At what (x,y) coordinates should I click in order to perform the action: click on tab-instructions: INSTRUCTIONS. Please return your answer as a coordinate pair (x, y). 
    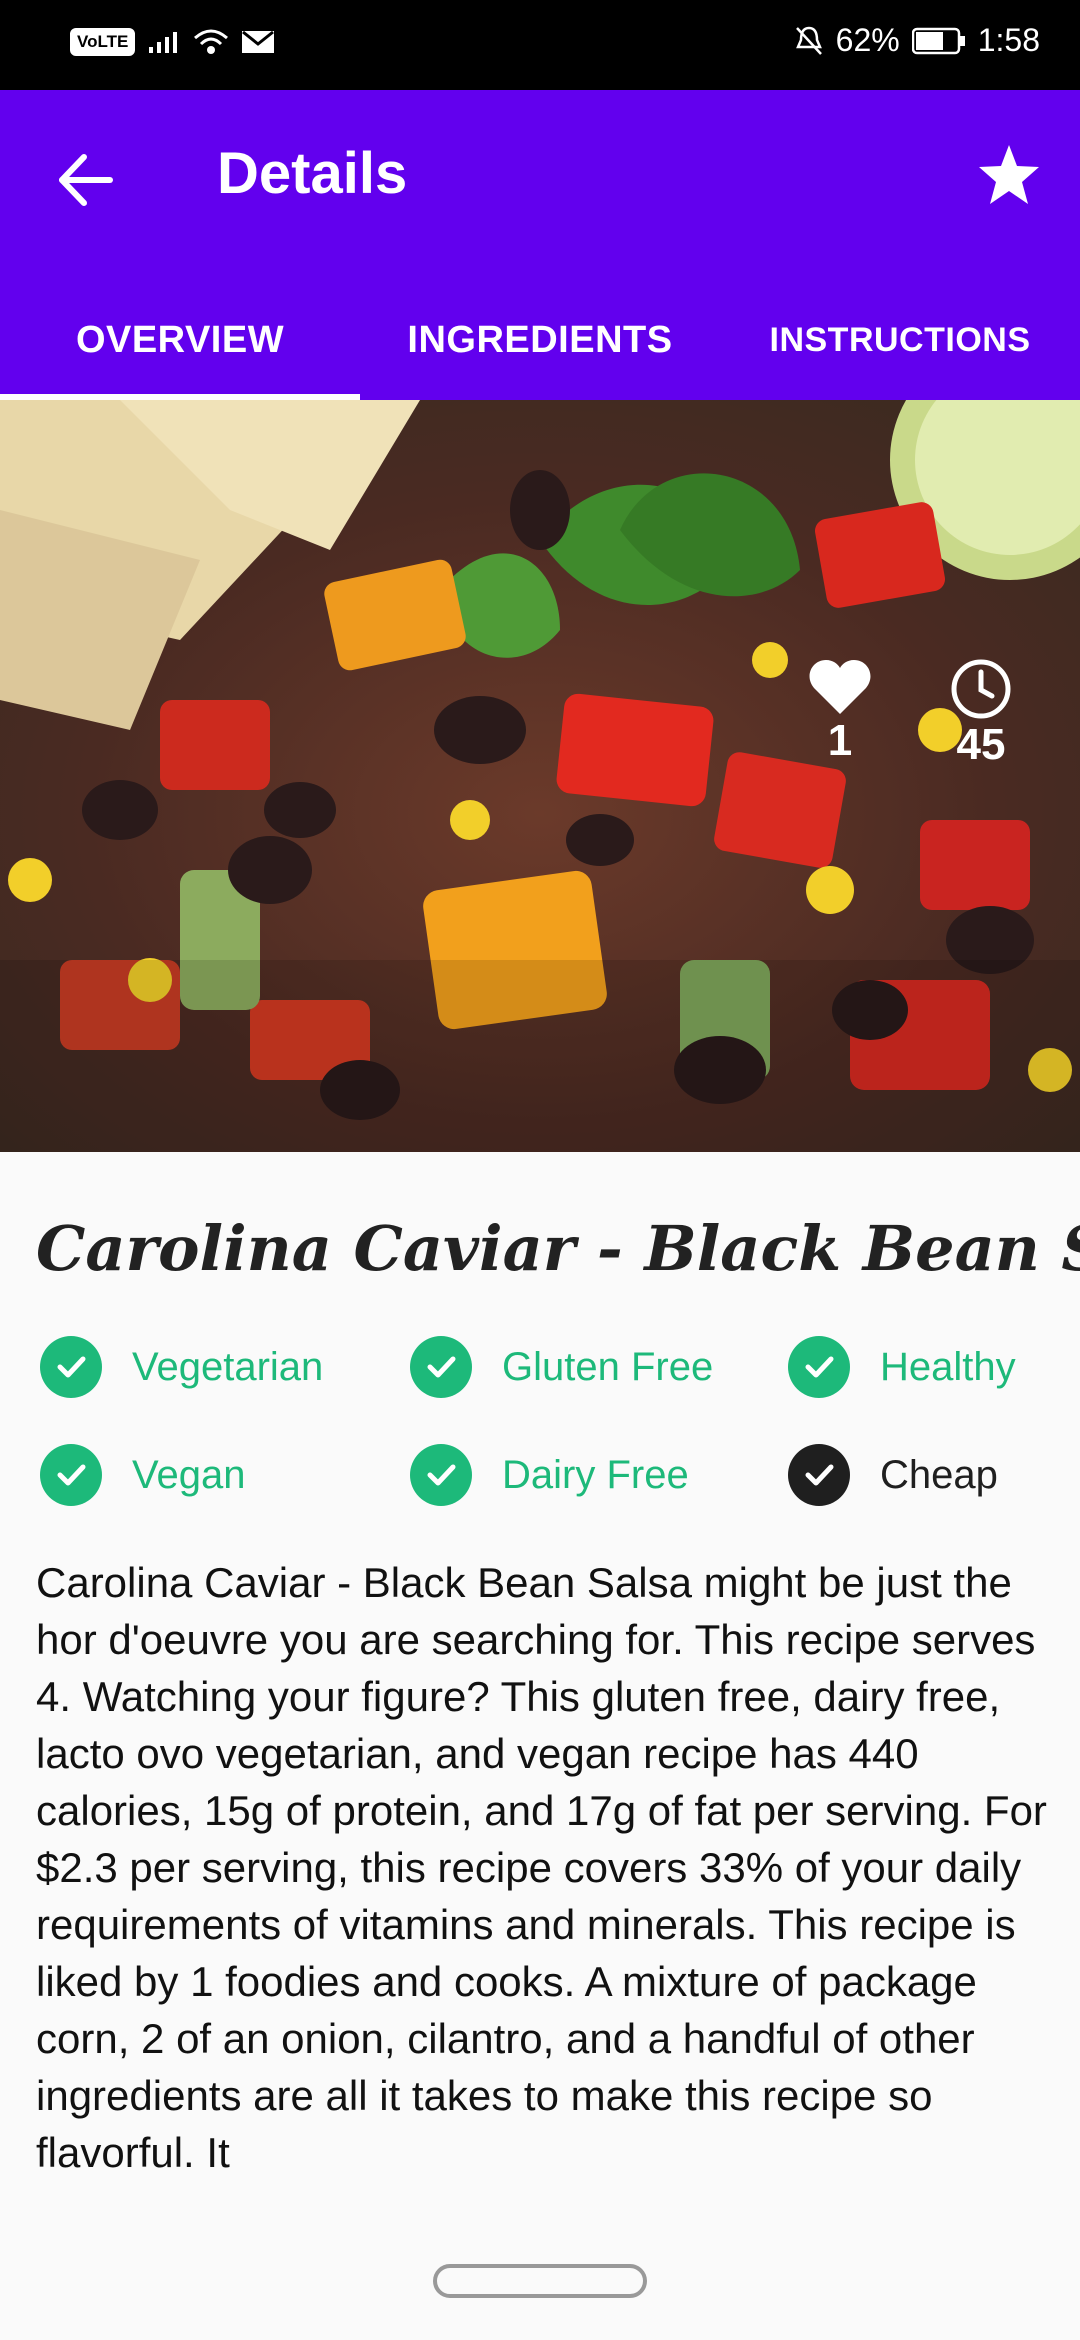
    Looking at the image, I should click on (900, 340).